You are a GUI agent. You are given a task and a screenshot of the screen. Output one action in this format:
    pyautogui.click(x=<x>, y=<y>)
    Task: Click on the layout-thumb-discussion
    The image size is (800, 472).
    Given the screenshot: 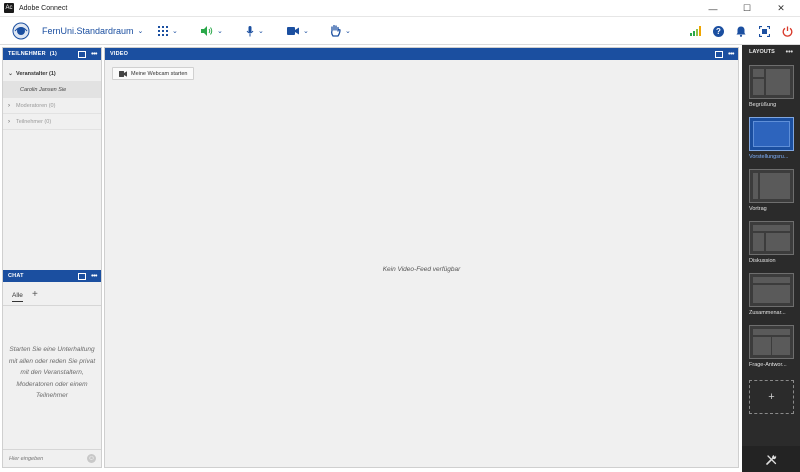 What is the action you would take?
    pyautogui.click(x=771, y=238)
    